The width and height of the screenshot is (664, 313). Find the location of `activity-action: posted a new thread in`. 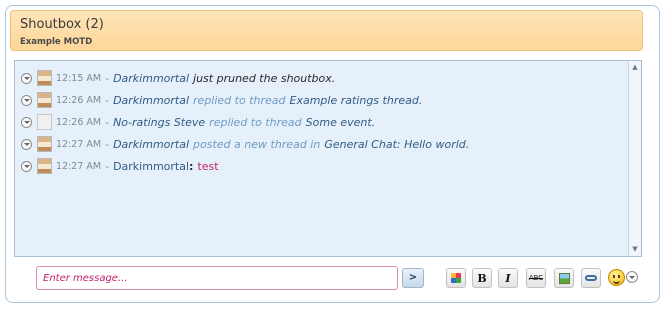

activity-action: posted a new thread in is located at coordinates (257, 144).